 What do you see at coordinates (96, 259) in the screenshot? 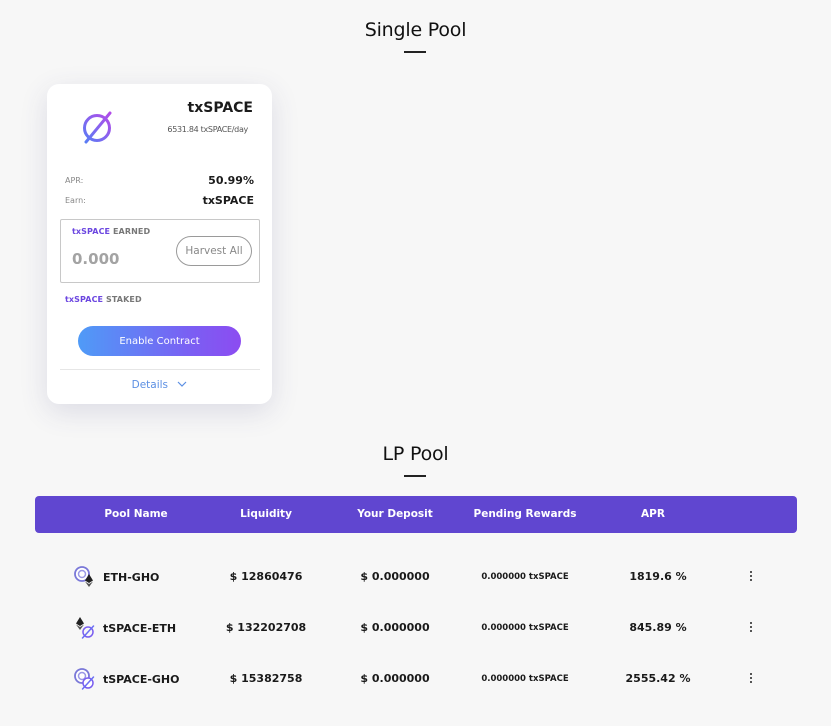
I see `earned-amount: 0.000` at bounding box center [96, 259].